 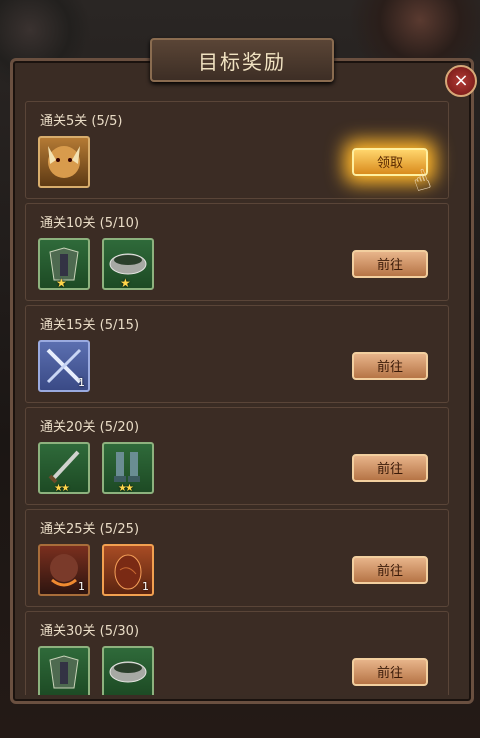 What do you see at coordinates (90, 427) in the screenshot?
I see `reward-label: 通关20关 (5/20)` at bounding box center [90, 427].